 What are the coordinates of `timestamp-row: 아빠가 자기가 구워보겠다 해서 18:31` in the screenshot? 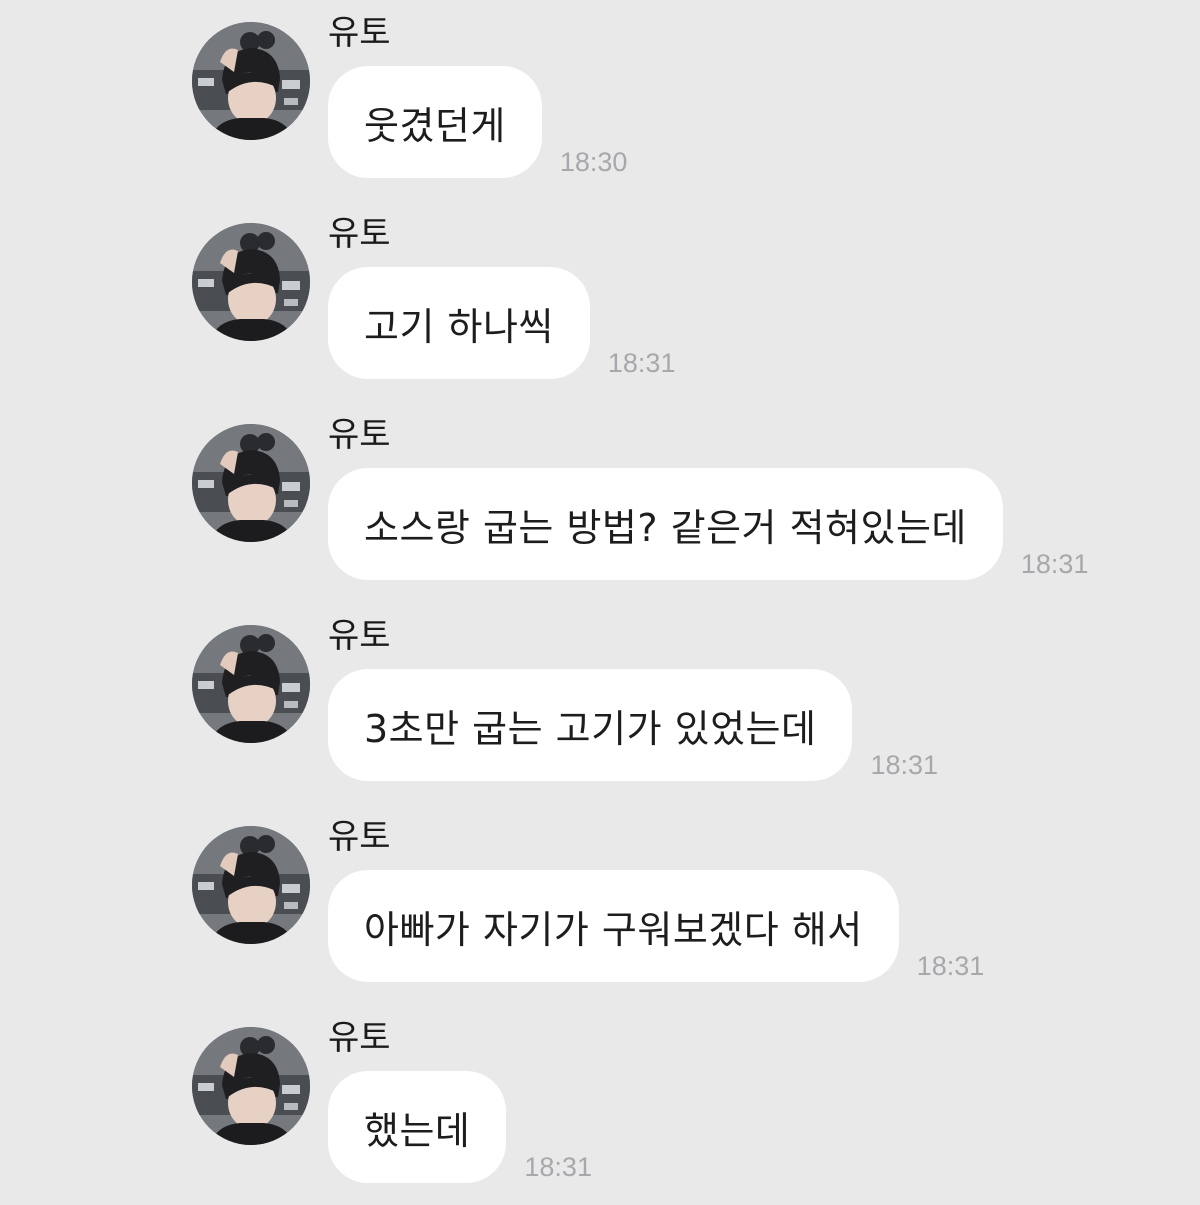 It's located at (656, 926).